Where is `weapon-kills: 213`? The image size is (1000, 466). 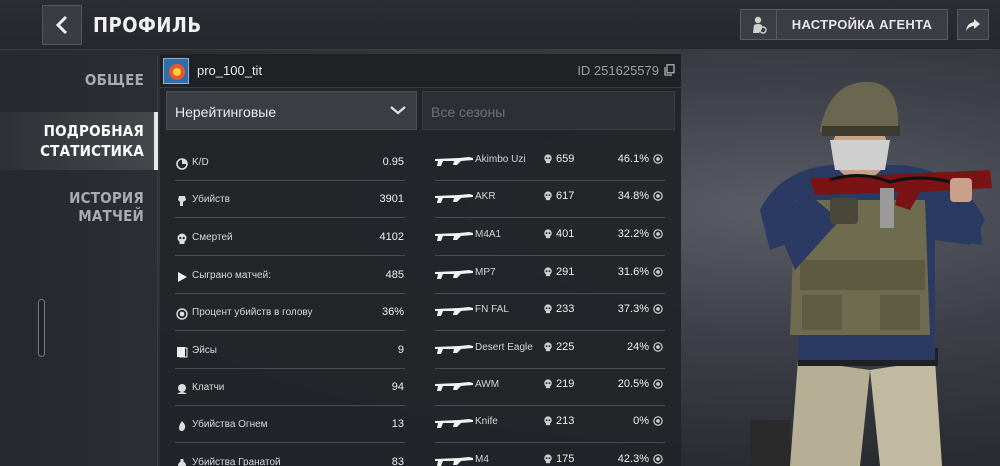
weapon-kills: 213 is located at coordinates (565, 421).